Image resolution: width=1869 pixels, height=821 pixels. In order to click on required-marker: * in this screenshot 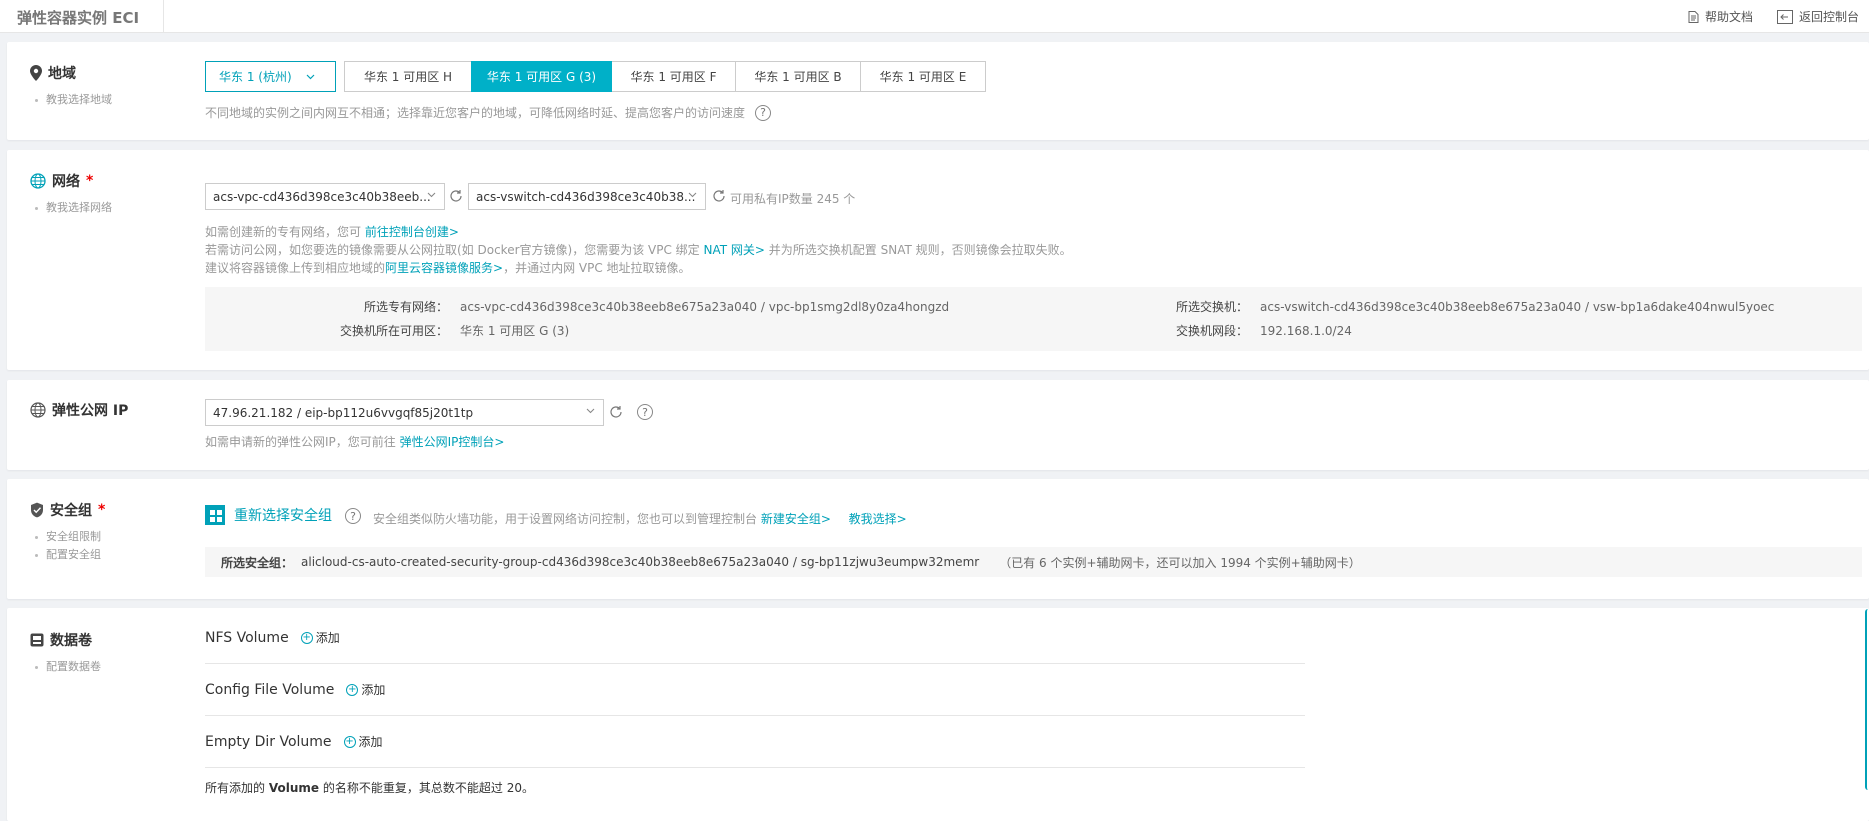, I will do `click(90, 181)`.